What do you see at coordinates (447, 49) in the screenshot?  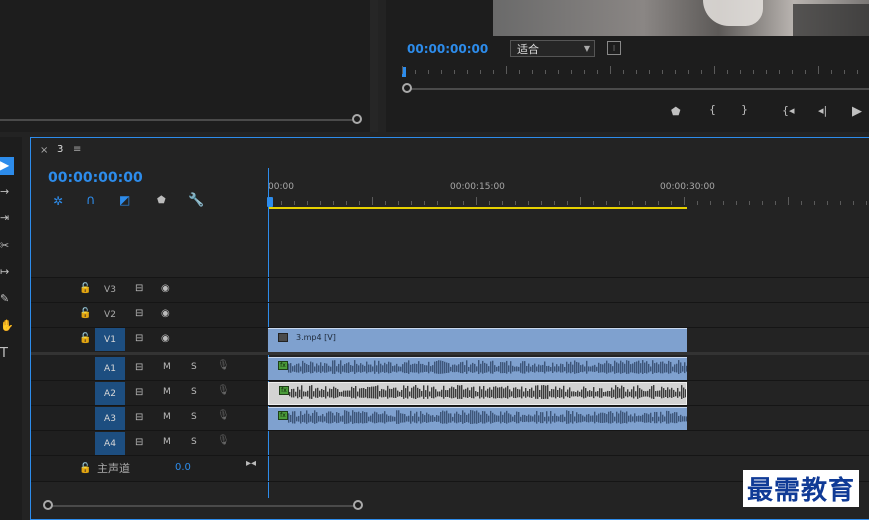 I see `program-timecode: 00:00:00:00` at bounding box center [447, 49].